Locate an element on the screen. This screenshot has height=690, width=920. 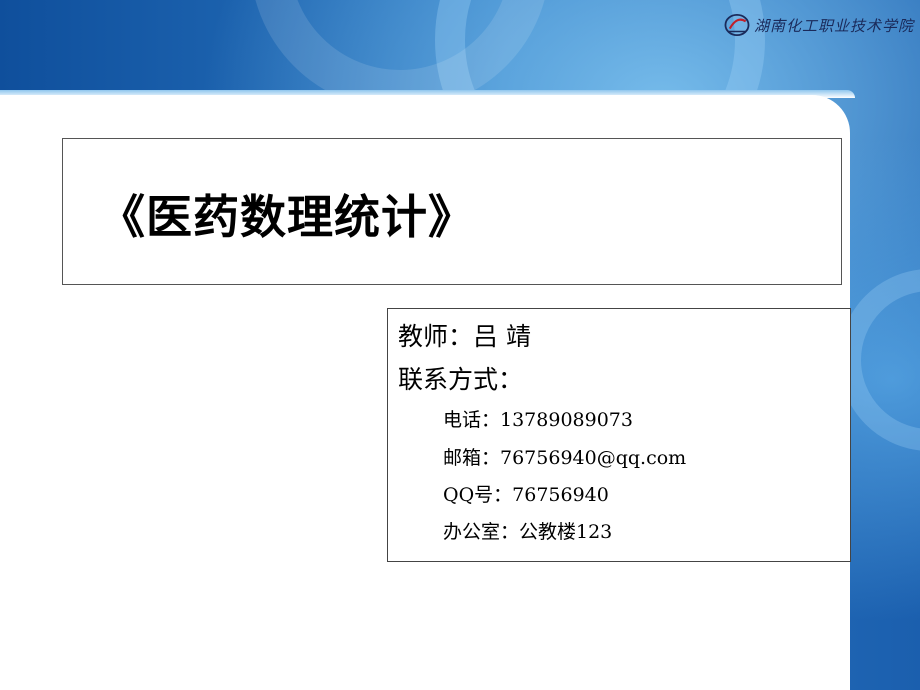
school-name: 湖南化工职业技术学院 is located at coordinates (833, 25).